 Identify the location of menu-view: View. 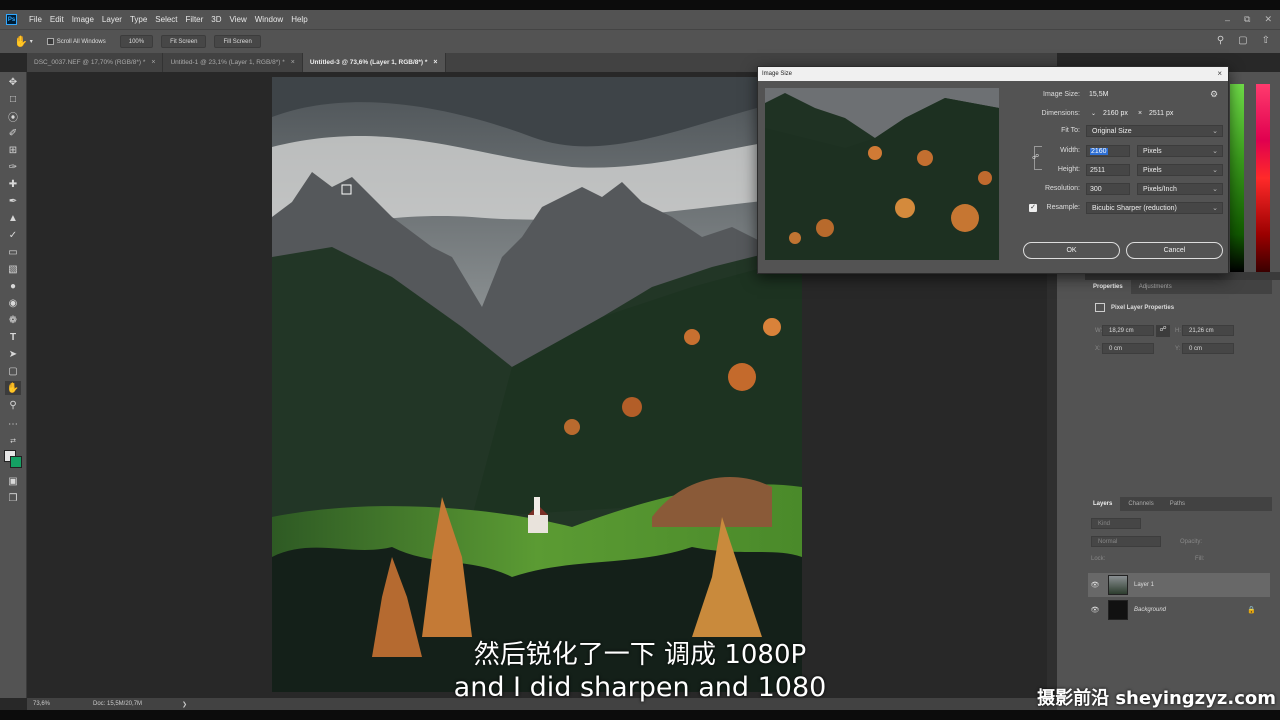
(238, 19).